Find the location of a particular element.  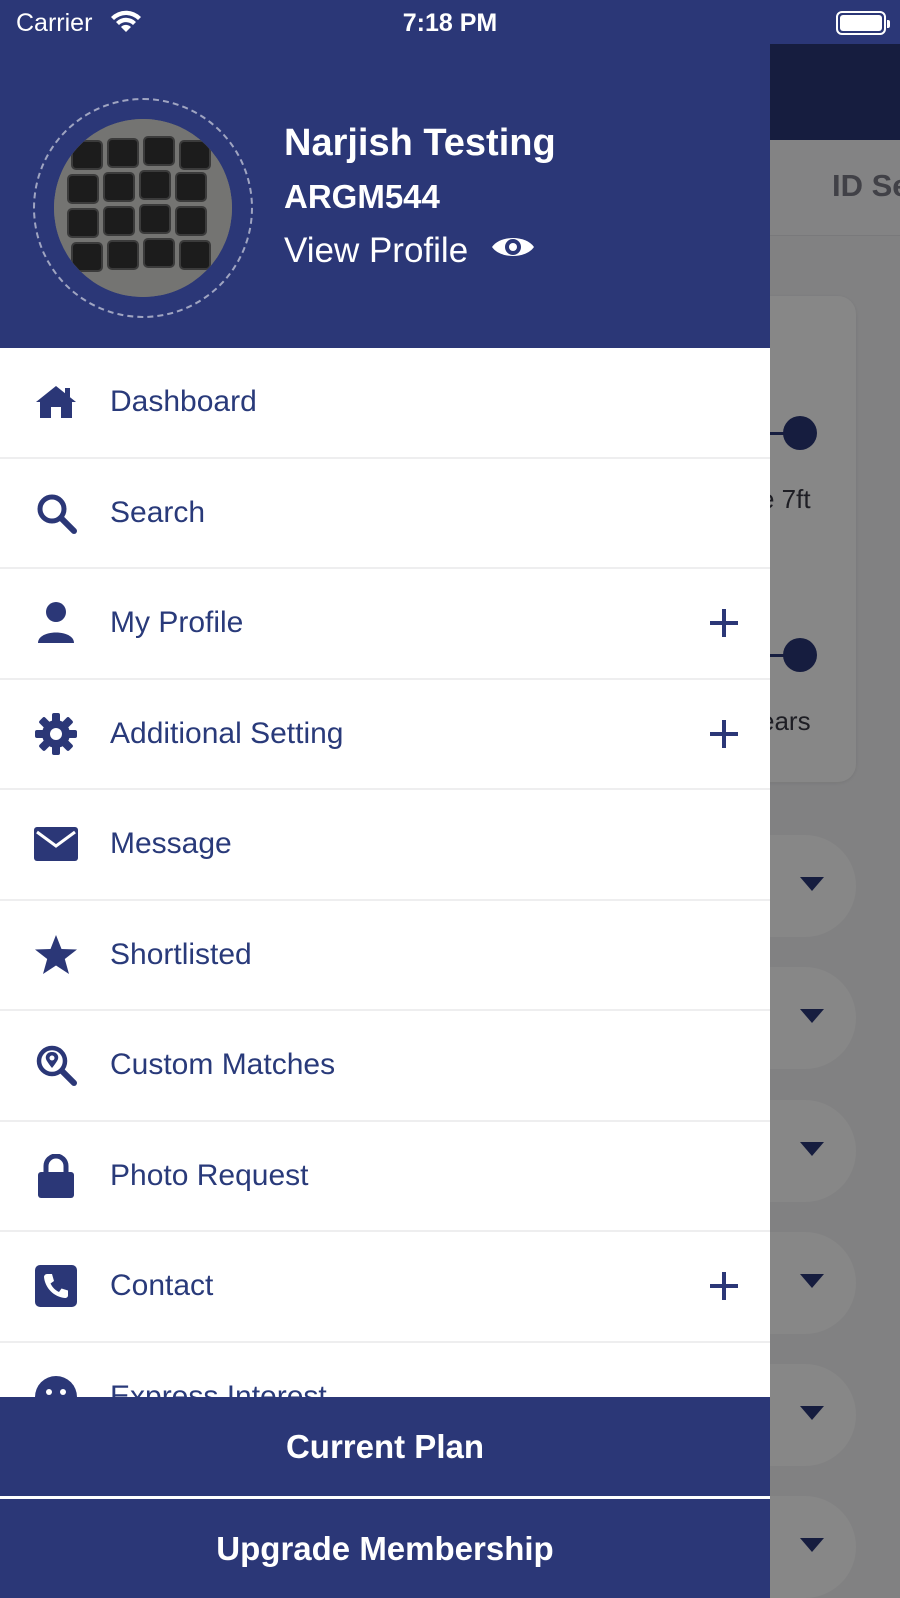

menu-item-label: Contact is located at coordinates (162, 1286).